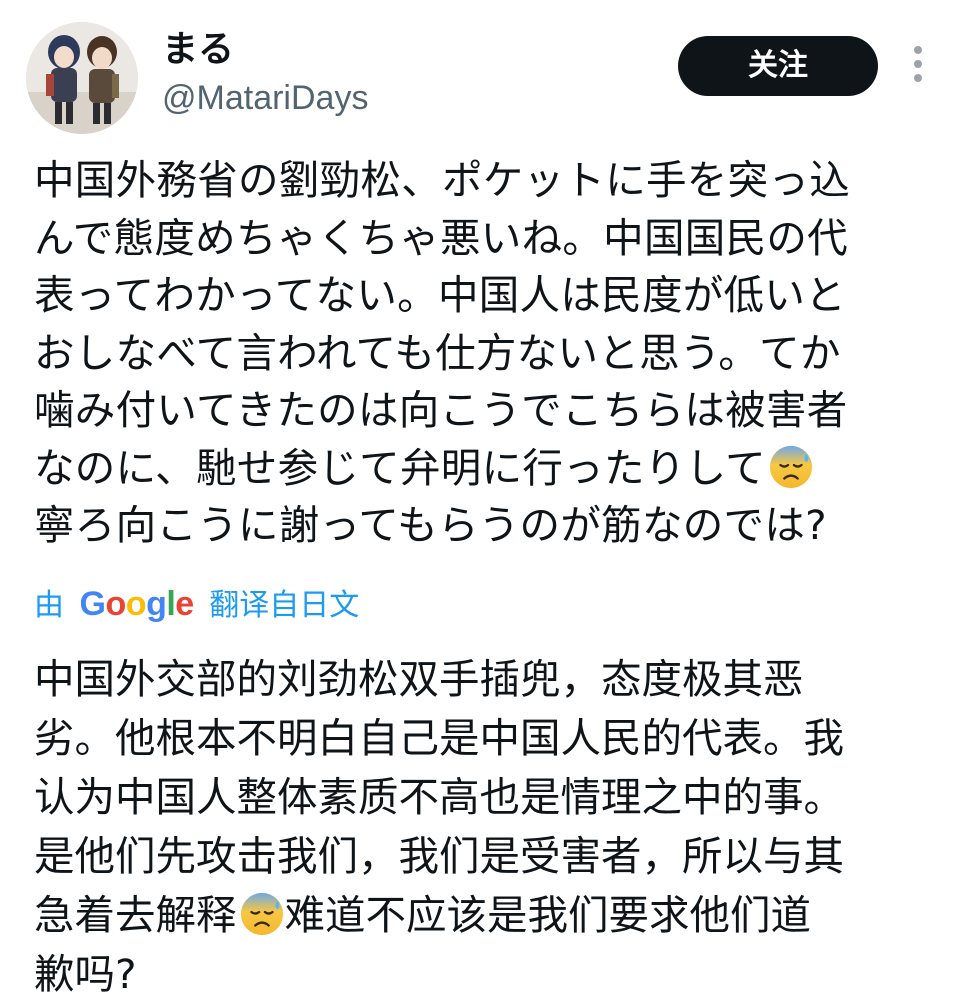 The width and height of the screenshot is (970, 1004). What do you see at coordinates (439, 856) in the screenshot?
I see `translated-line: 是他们先攻击我们，我们是受害者，所以与其` at bounding box center [439, 856].